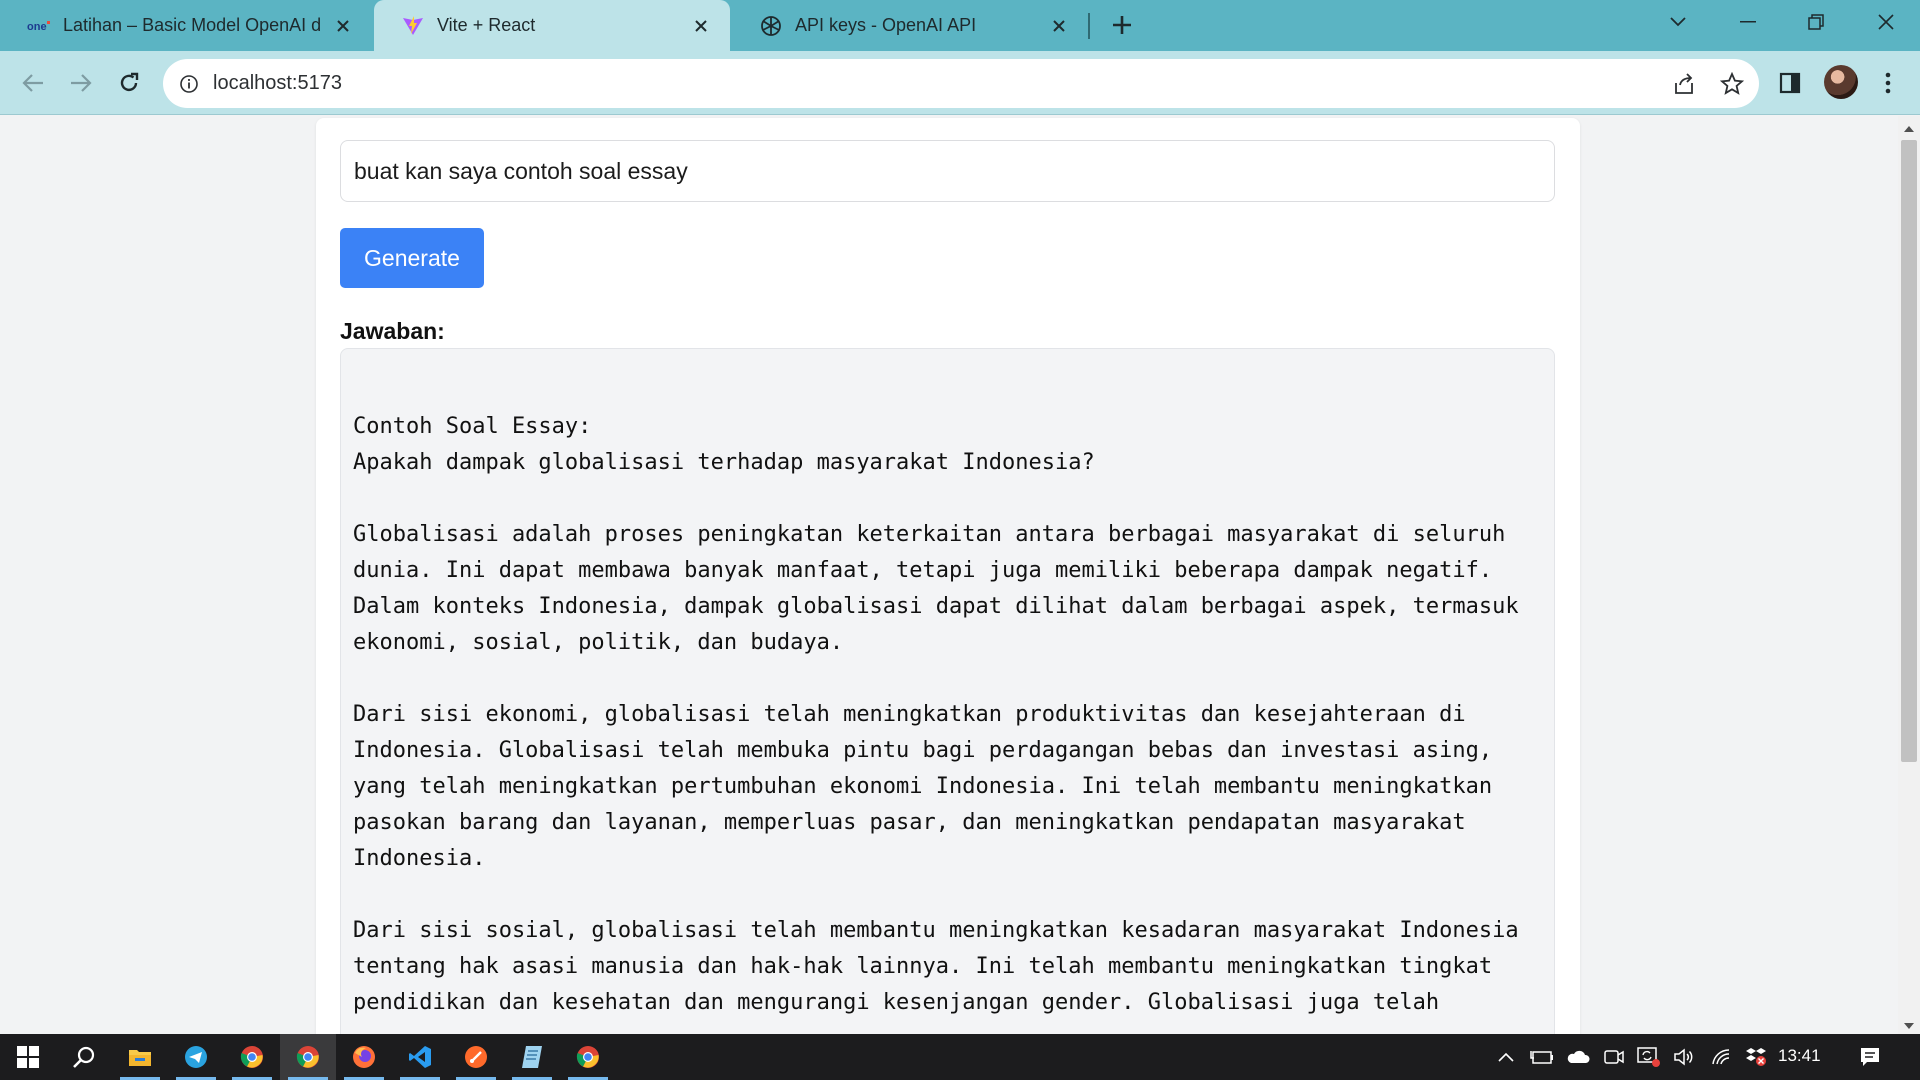 The image size is (1920, 1080). Describe the element at coordinates (1722, 1057) in the screenshot. I see `wifi-icon` at that location.